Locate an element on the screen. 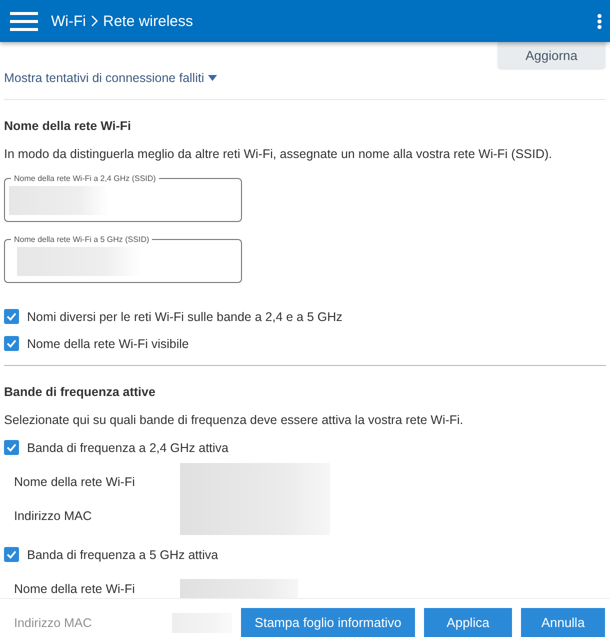 The image size is (610, 637). more-options-icon is located at coordinates (599, 21).